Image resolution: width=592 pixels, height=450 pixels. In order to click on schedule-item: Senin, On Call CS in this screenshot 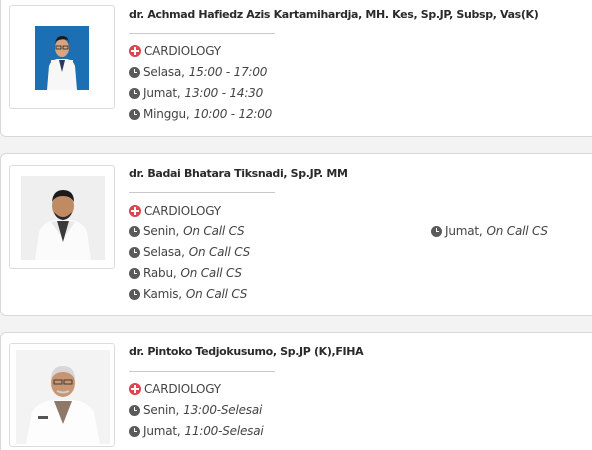, I will do `click(187, 231)`.